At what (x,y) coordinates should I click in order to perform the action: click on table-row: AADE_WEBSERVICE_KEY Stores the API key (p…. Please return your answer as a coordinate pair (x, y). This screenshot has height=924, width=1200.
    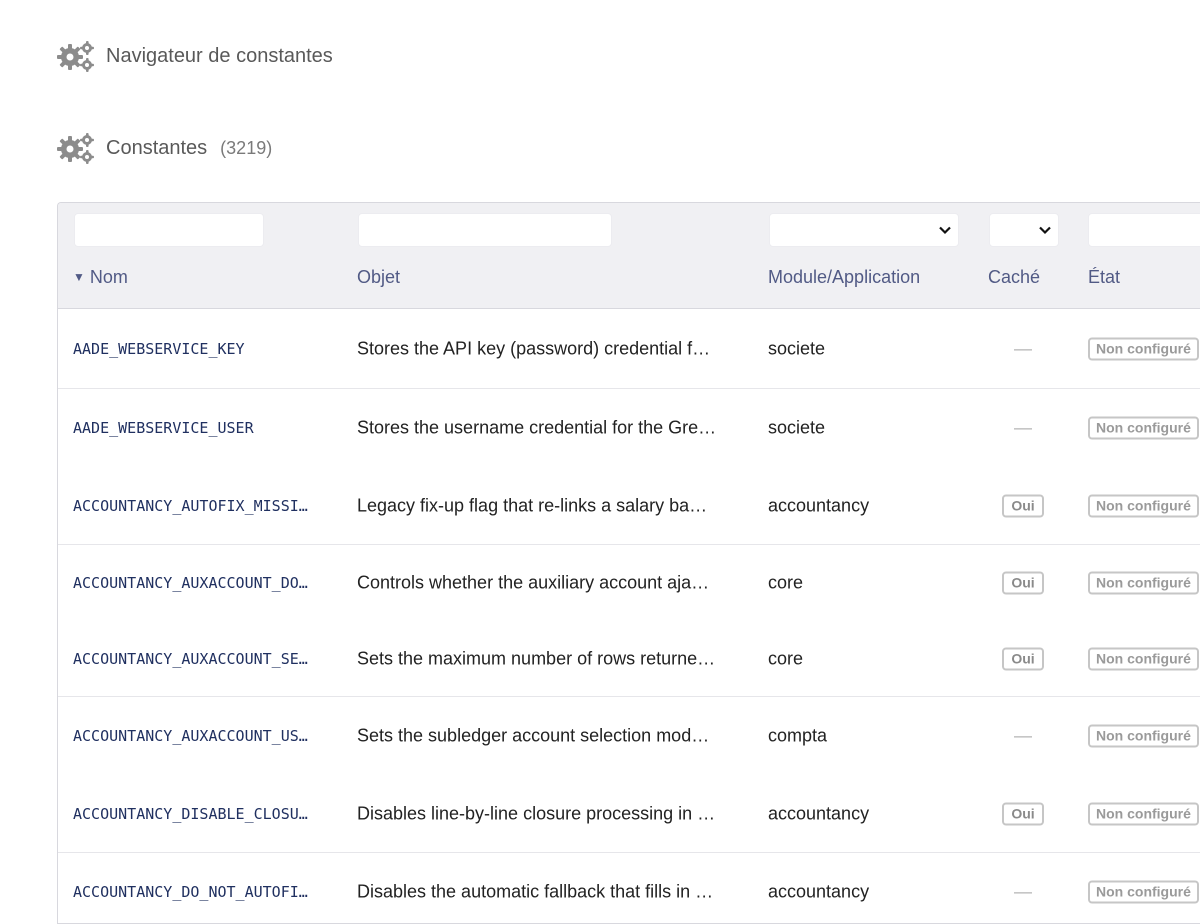
    Looking at the image, I should click on (629, 349).